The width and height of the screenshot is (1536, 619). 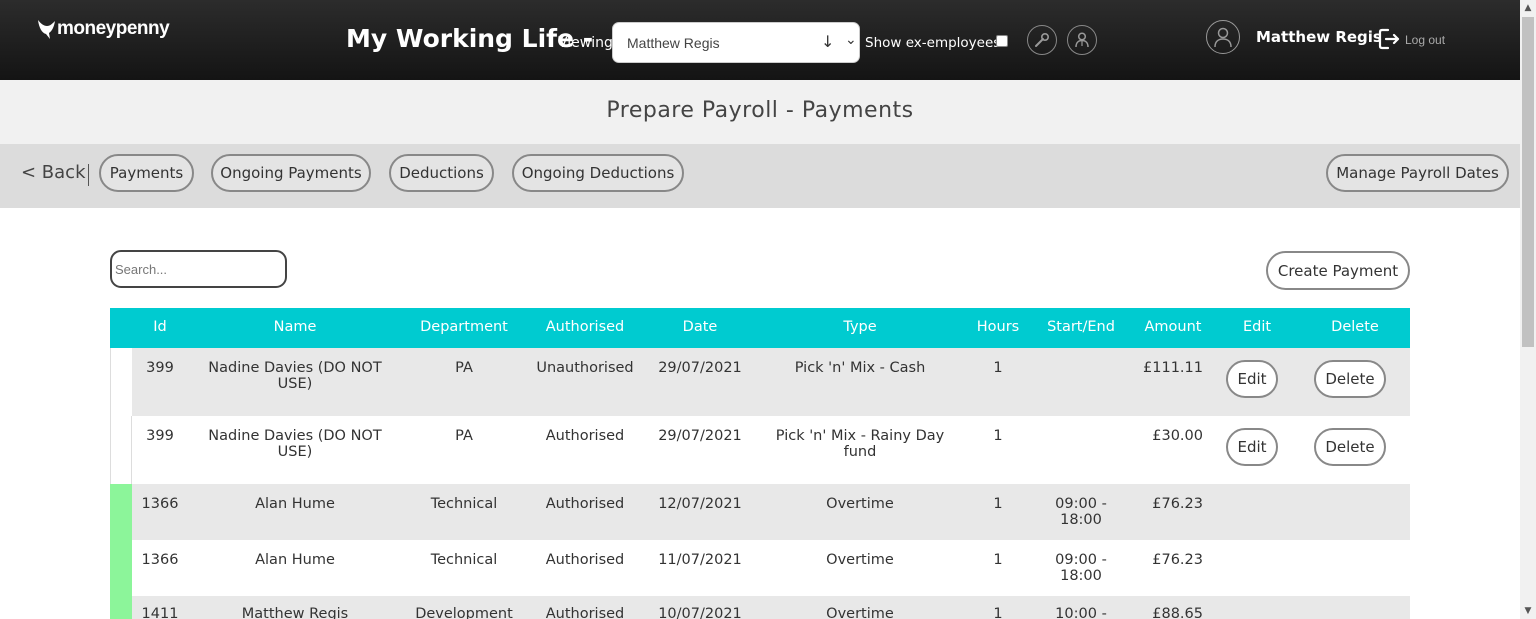 What do you see at coordinates (1081, 612) in the screenshot?
I see `cell-start-end: 10:00 -` at bounding box center [1081, 612].